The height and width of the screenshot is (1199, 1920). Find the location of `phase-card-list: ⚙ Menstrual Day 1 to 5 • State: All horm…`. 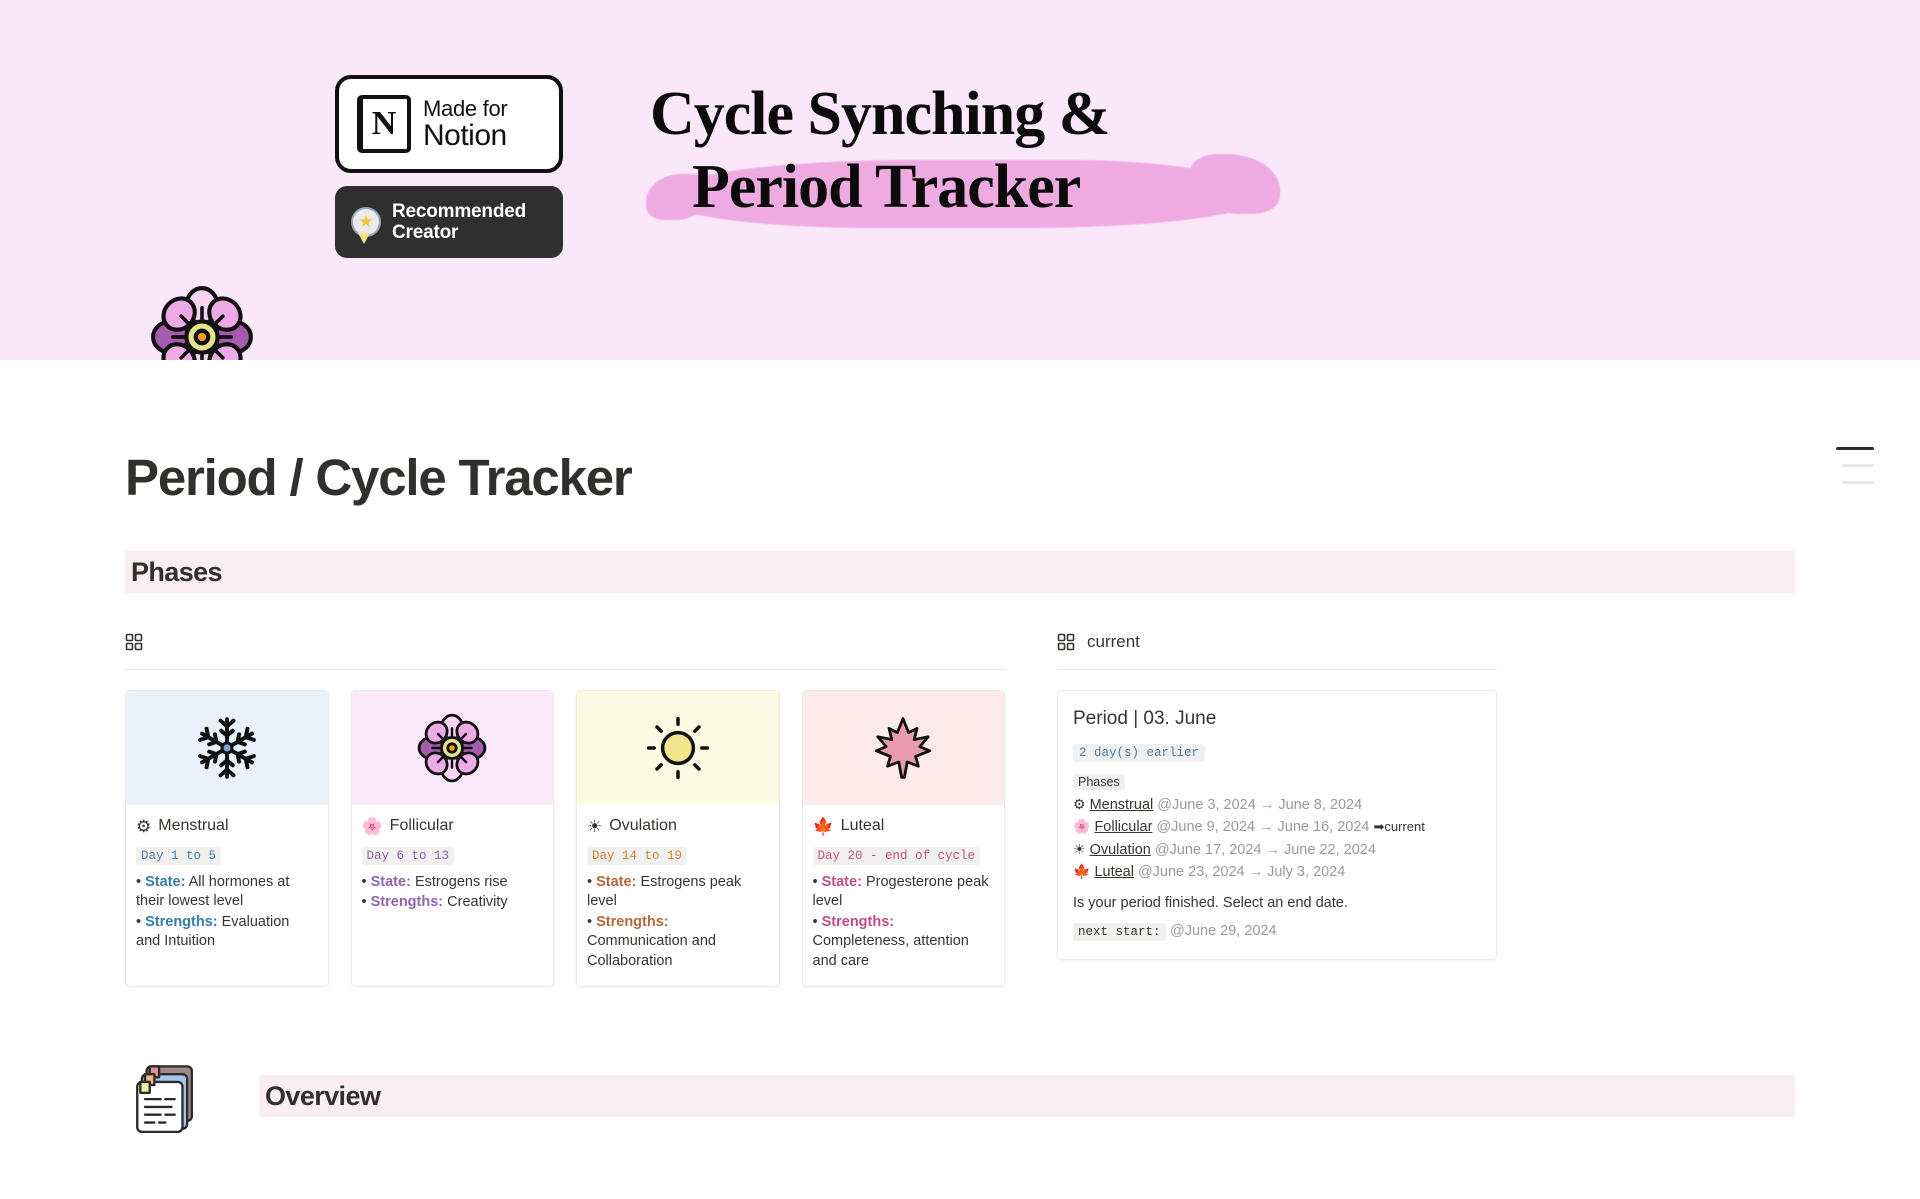

phase-card-list: ⚙ Menstrual Day 1 to 5 • State: All horm… is located at coordinates (565, 839).